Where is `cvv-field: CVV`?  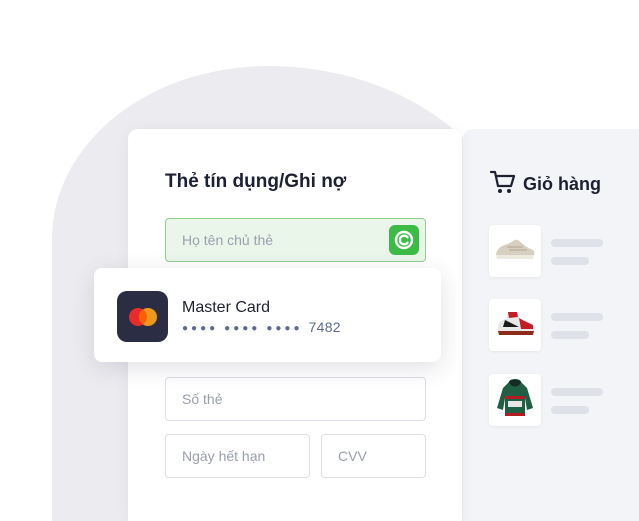 cvv-field: CVV is located at coordinates (373, 456).